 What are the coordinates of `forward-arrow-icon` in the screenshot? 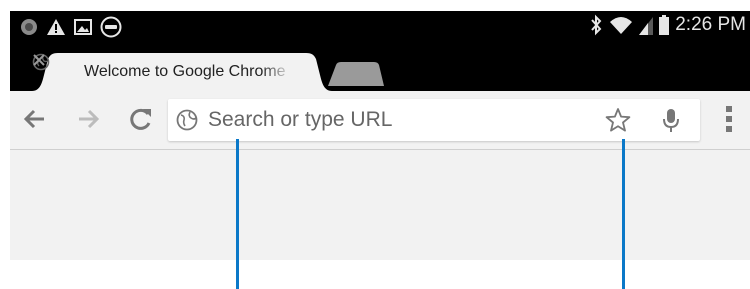 It's located at (88, 119).